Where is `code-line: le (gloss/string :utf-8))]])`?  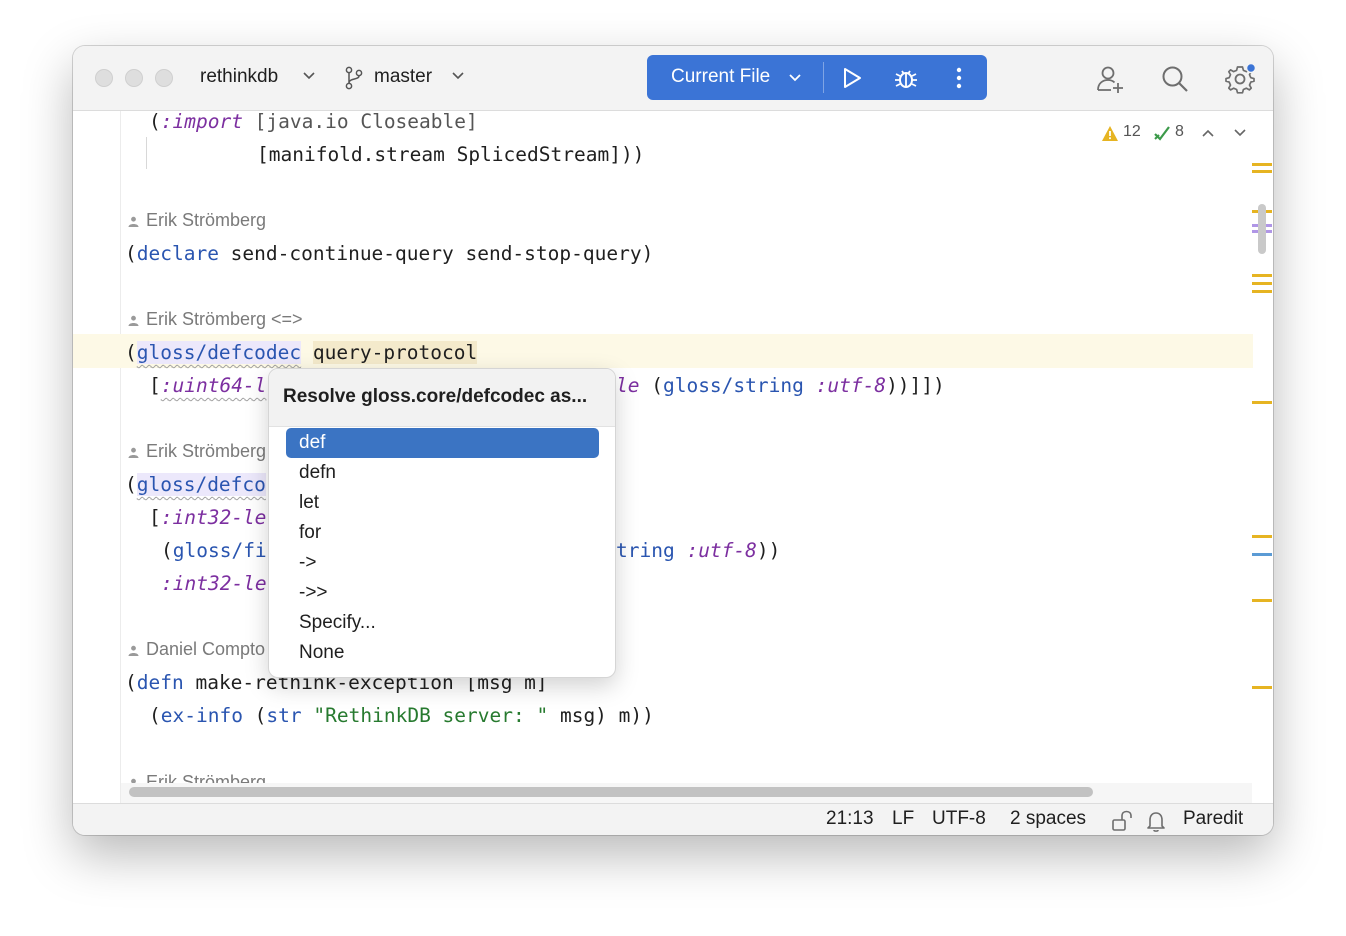
code-line: le (gloss/string :utf-8))]]) is located at coordinates (780, 385).